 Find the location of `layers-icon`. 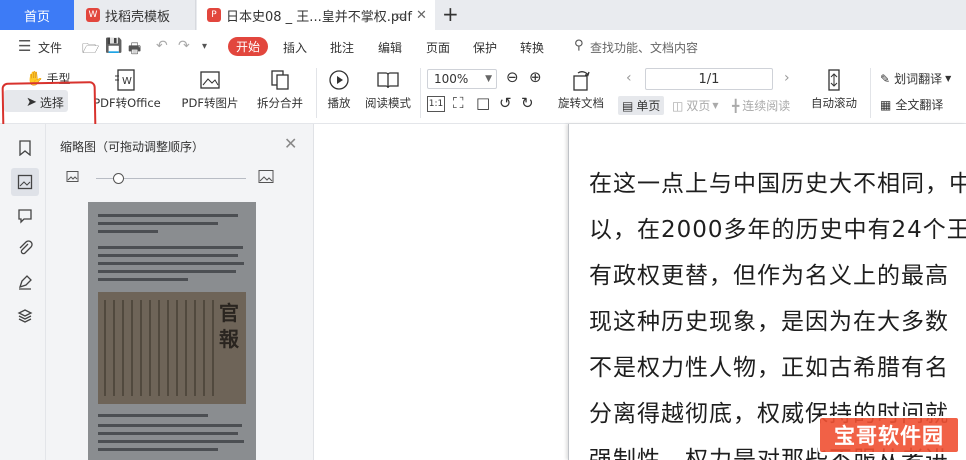

layers-icon is located at coordinates (25, 316).